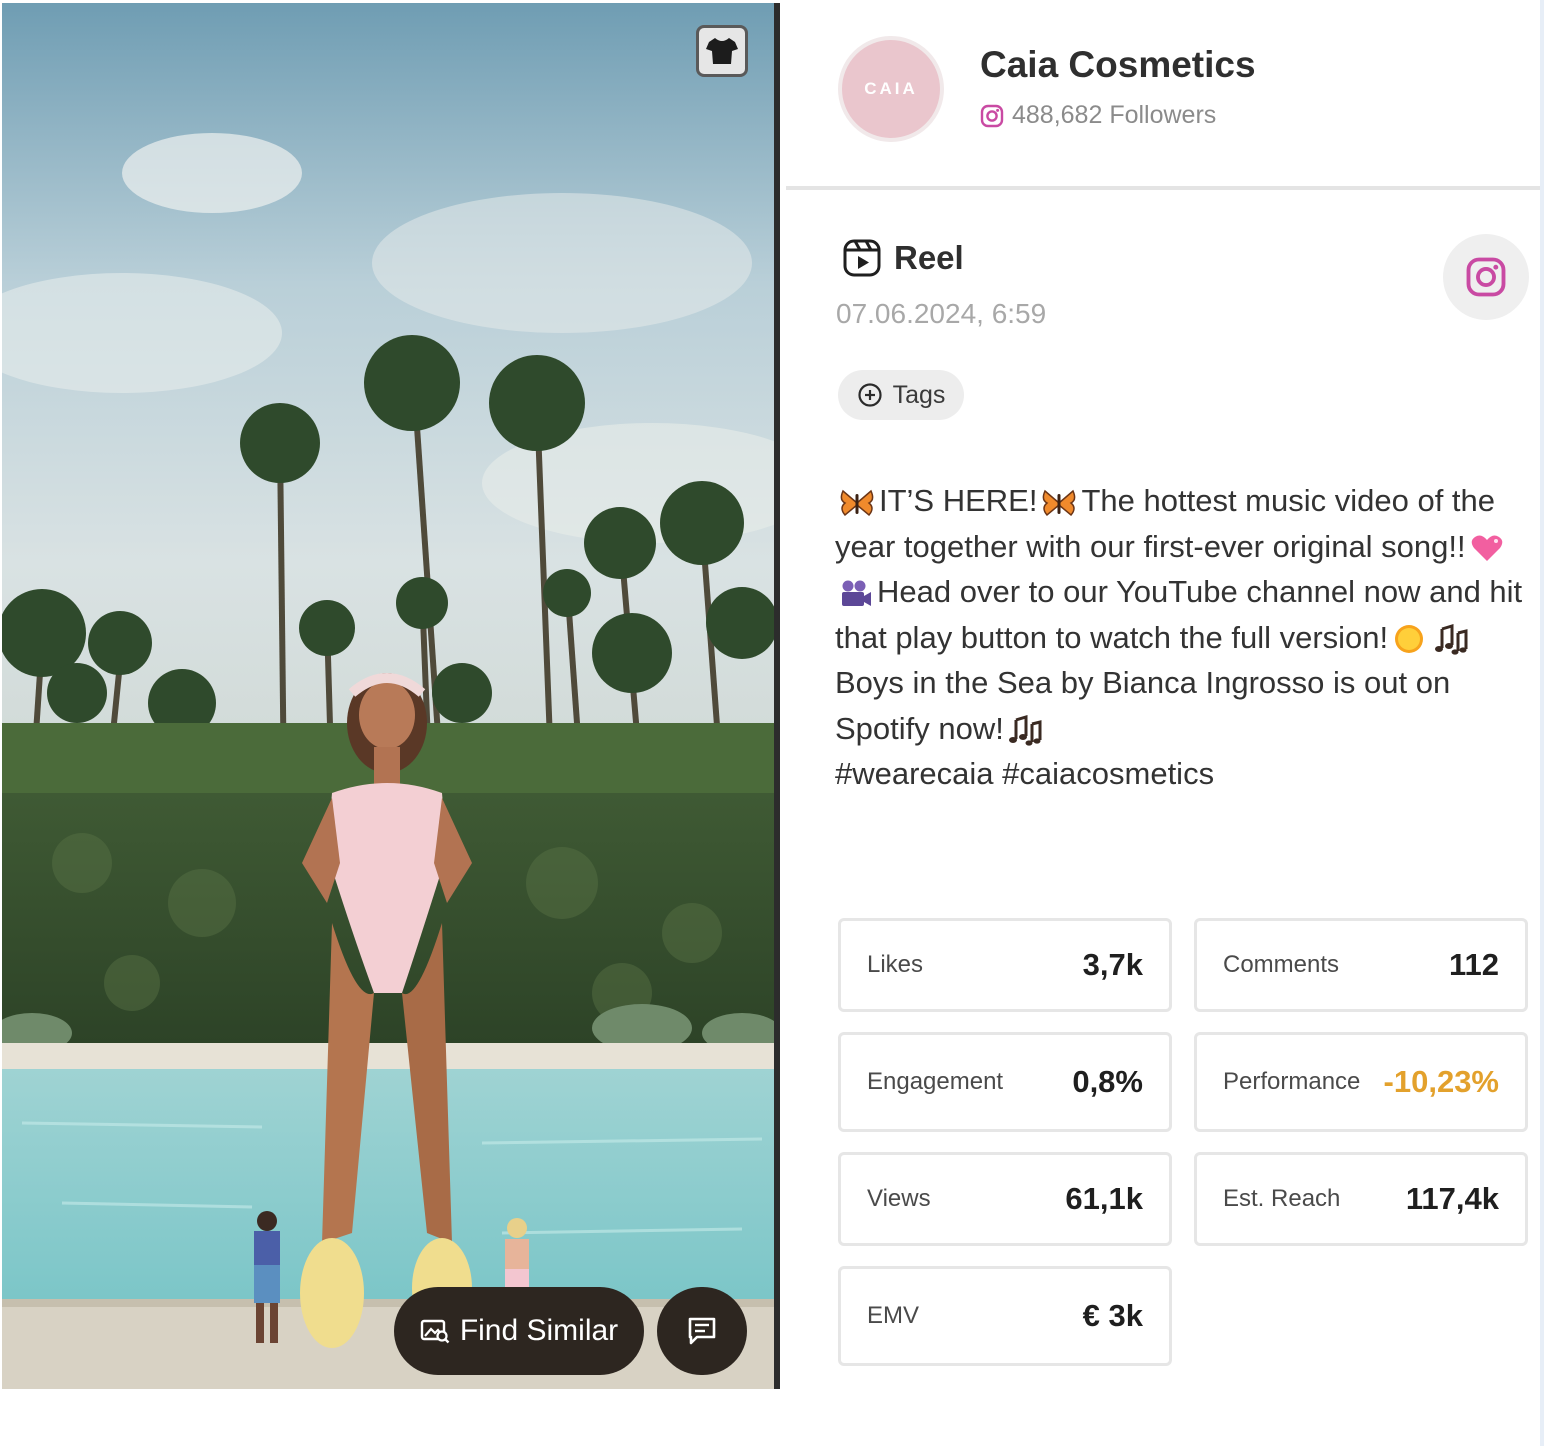 Image resolution: width=1550 pixels, height=1446 pixels. I want to click on tshirt-icon, so click(722, 51).